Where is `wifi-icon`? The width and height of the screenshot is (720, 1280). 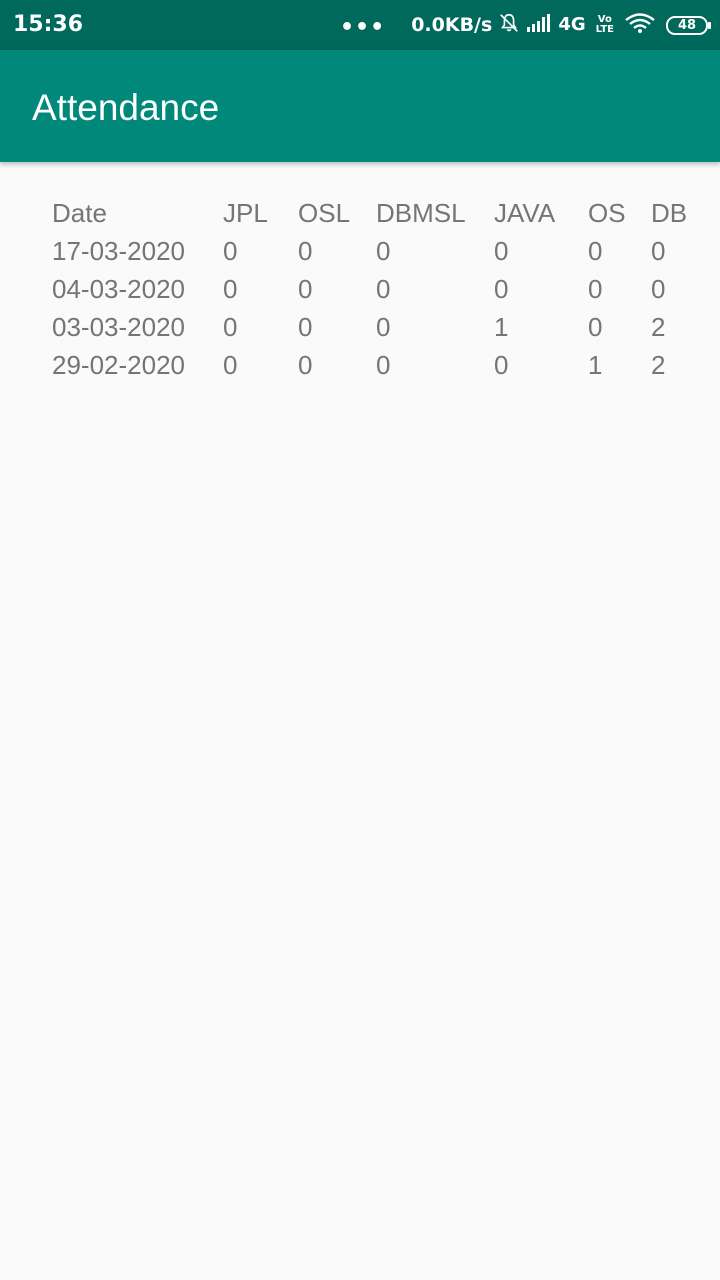
wifi-icon is located at coordinates (640, 25).